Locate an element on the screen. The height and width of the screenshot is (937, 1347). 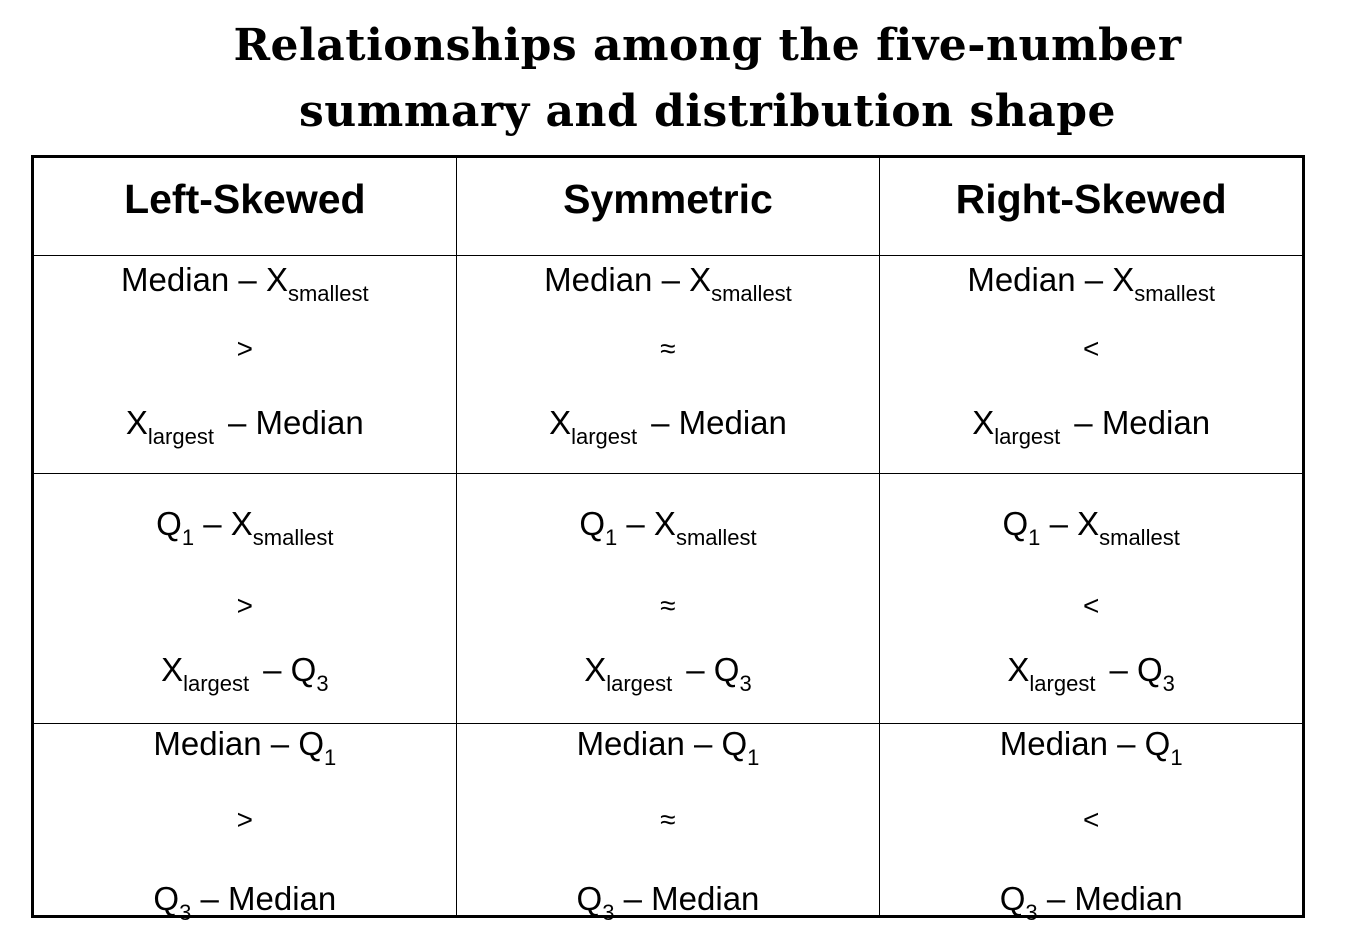
page-title-line-1: Relationships among the five-number is located at coordinates (707, 45).